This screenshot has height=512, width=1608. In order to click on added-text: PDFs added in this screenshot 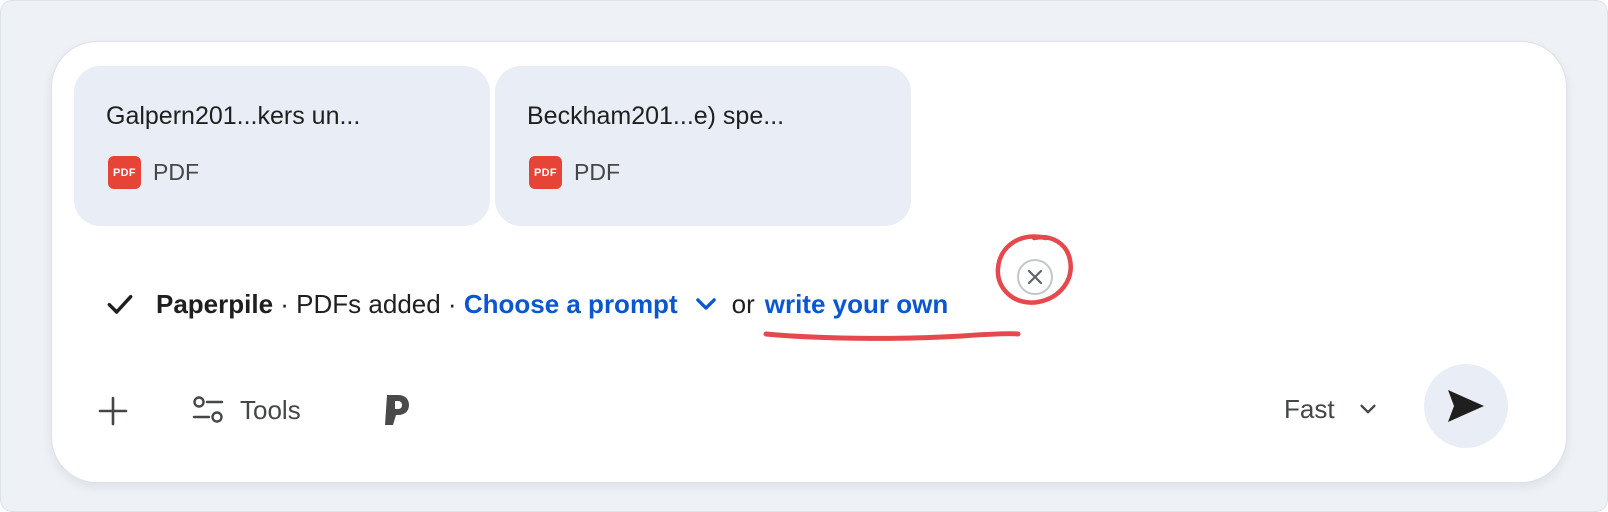, I will do `click(368, 303)`.